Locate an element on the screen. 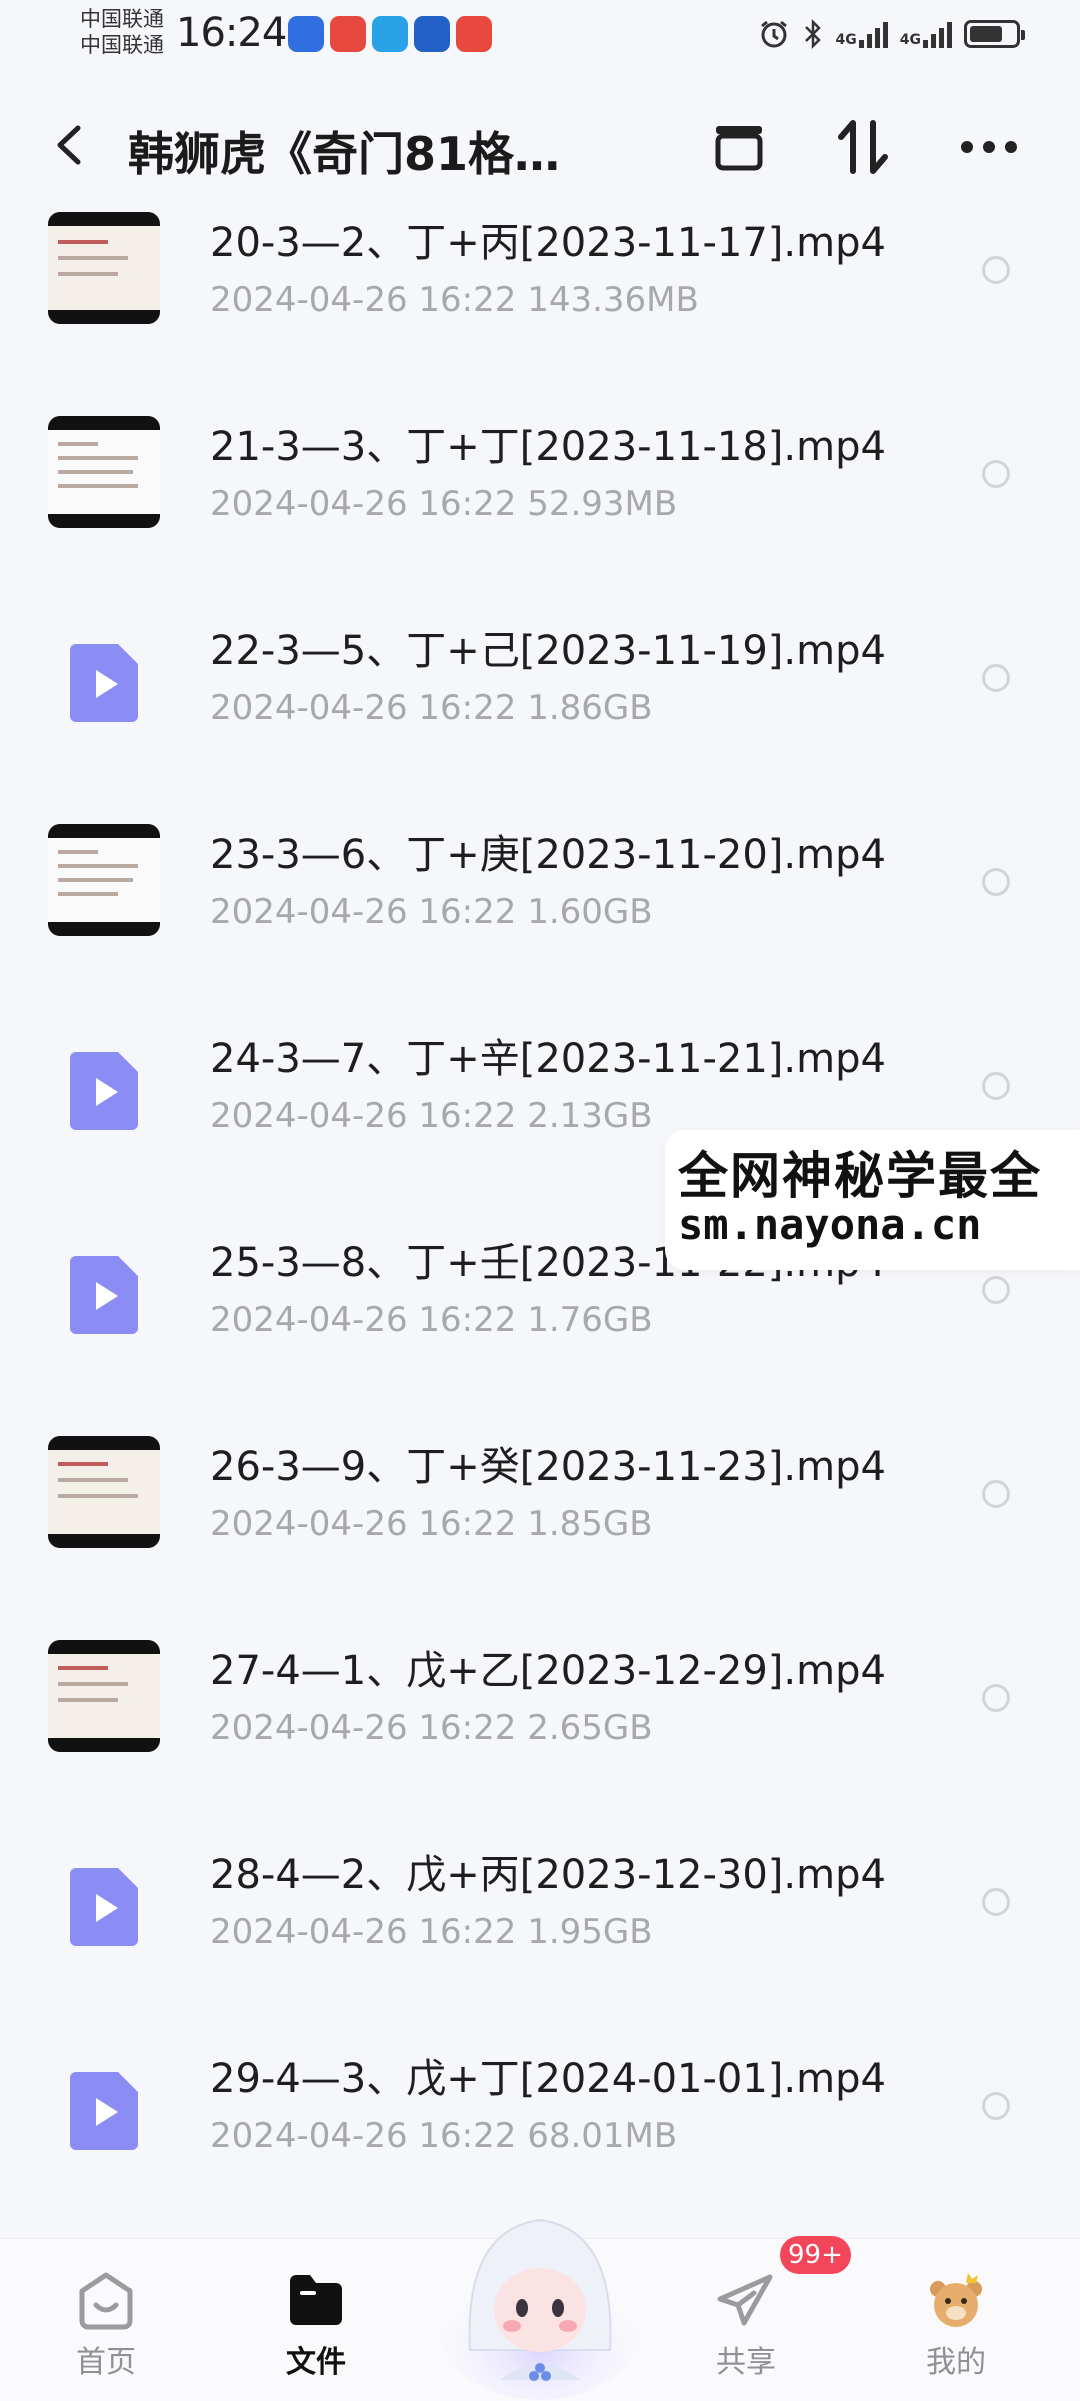  more-button is located at coordinates (989, 147).